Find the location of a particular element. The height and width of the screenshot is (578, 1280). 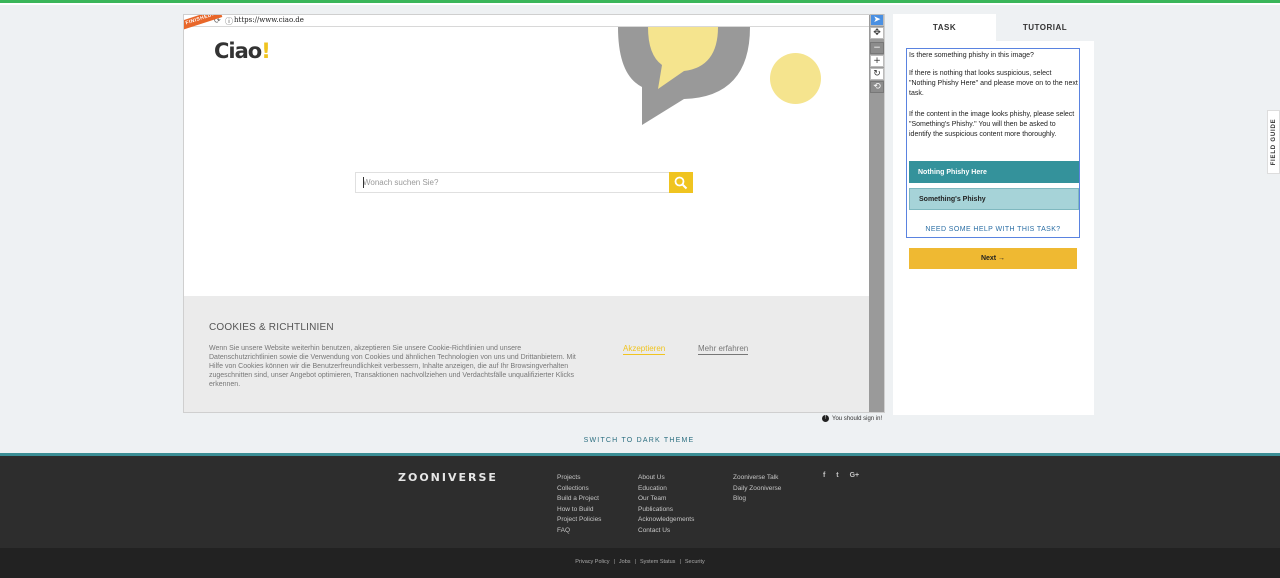

footer-link: Education is located at coordinates (666, 489).